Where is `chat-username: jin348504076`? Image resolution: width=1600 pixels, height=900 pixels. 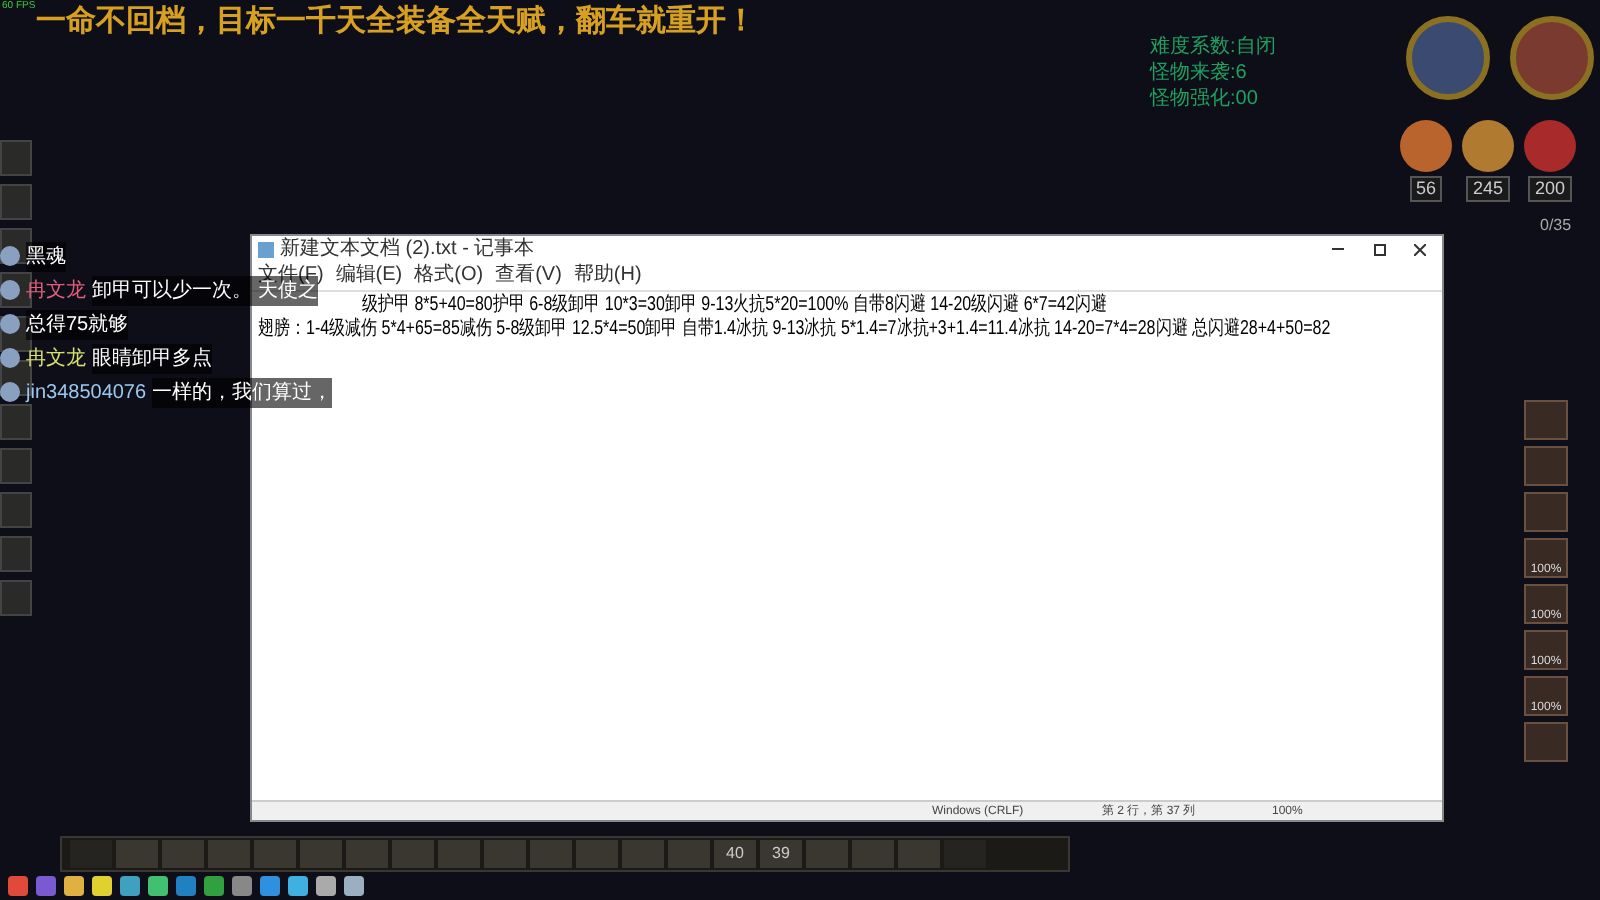 chat-username: jin348504076 is located at coordinates (86, 393).